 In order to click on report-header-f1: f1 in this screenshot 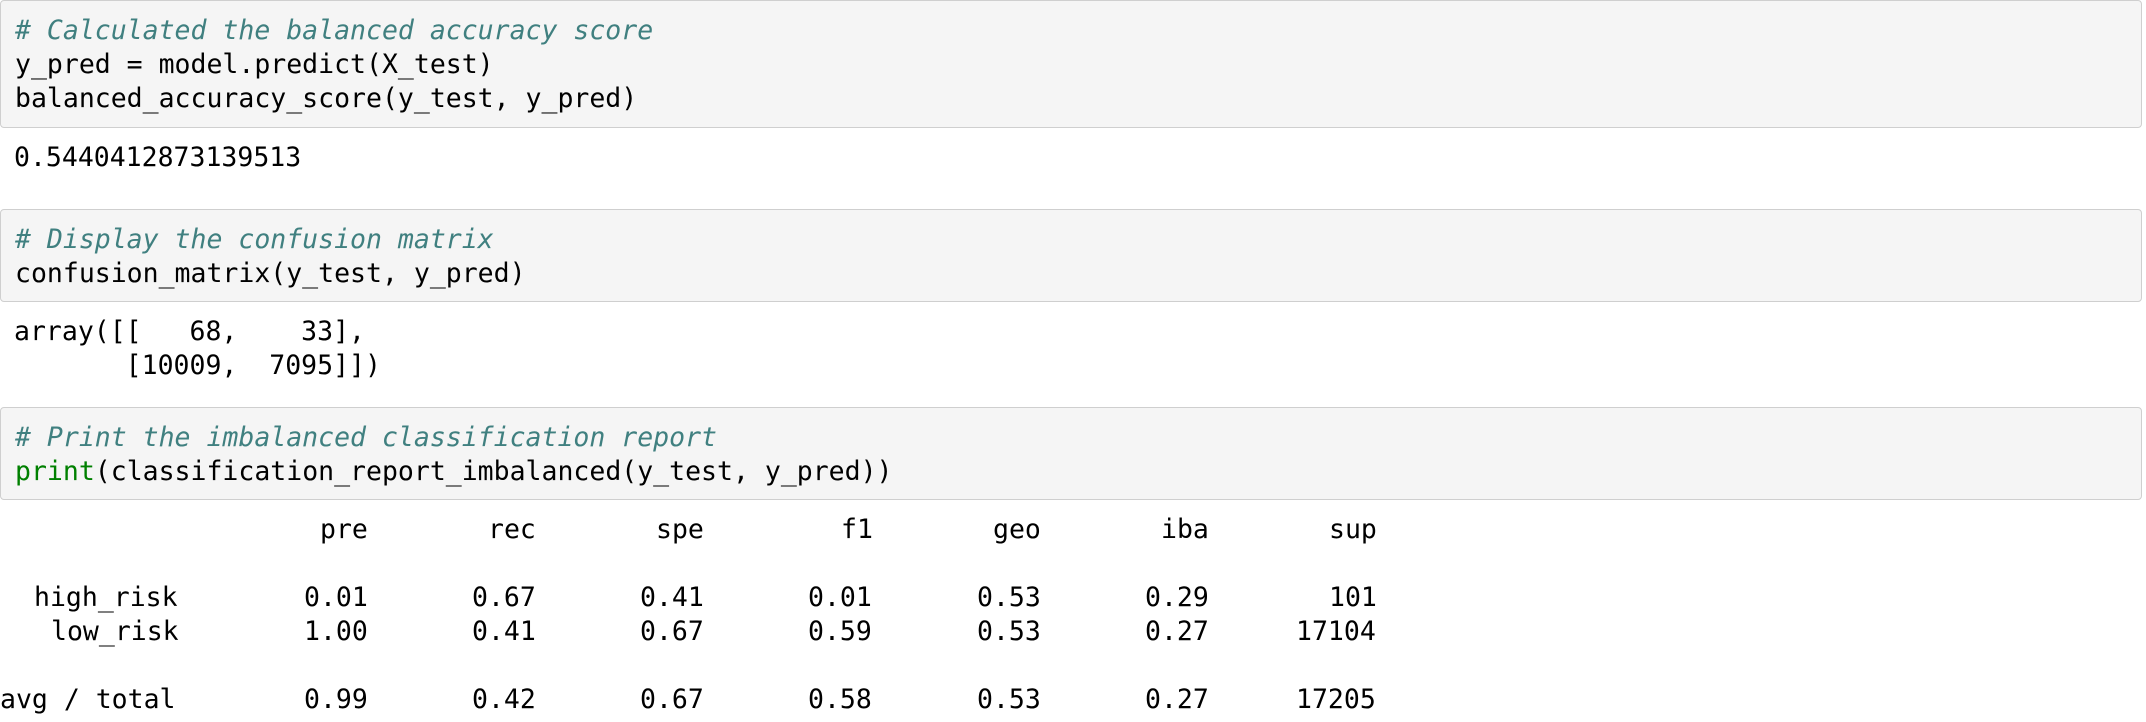, I will do `click(857, 529)`.